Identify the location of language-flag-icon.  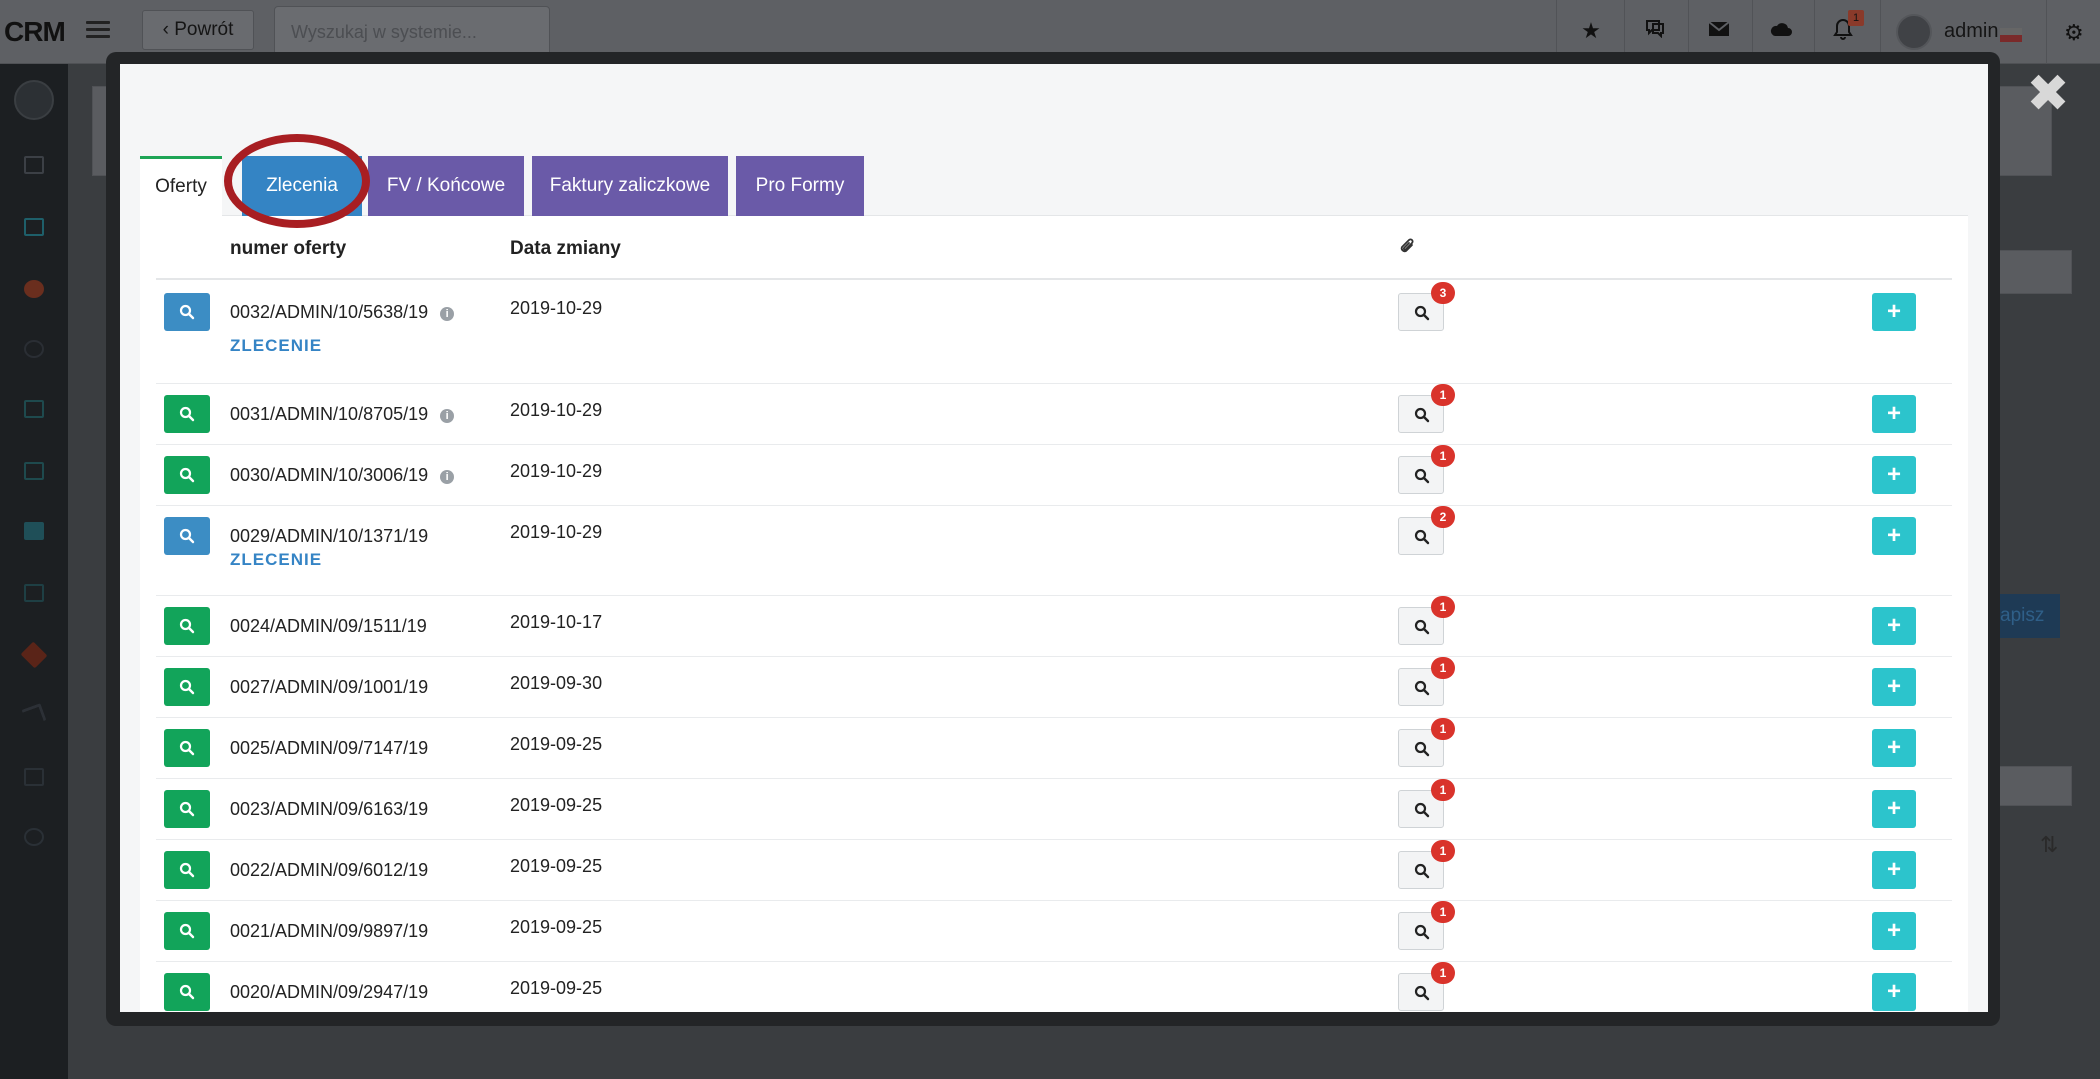
(2011, 35).